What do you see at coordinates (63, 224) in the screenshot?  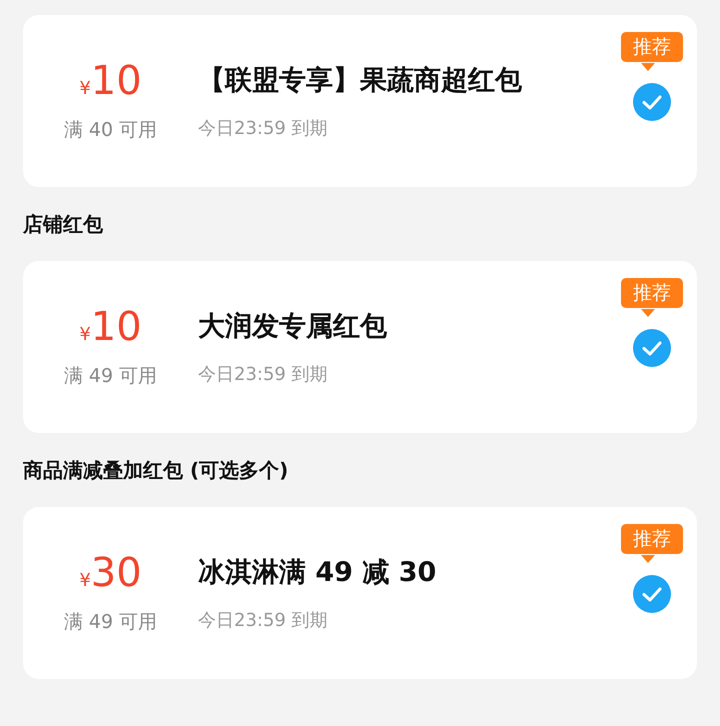 I see `section-heading: 店铺红包` at bounding box center [63, 224].